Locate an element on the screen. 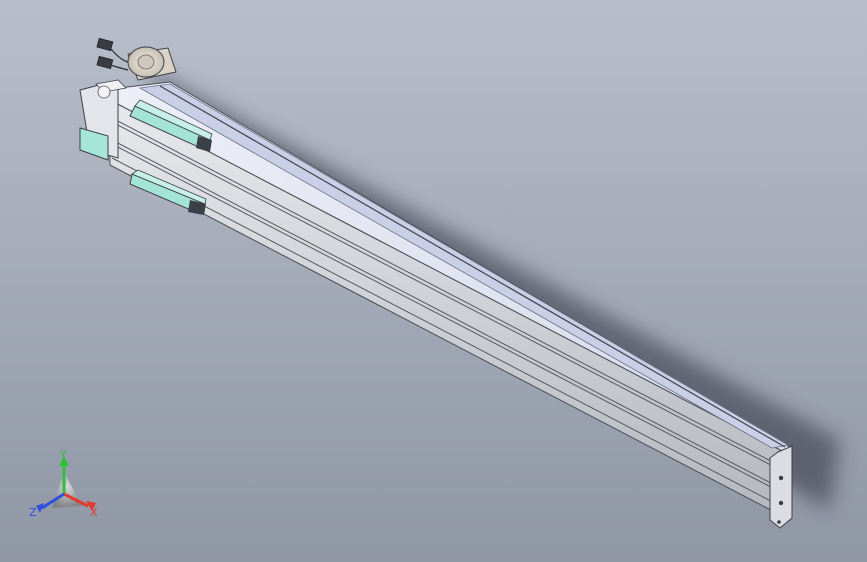 This screenshot has width=867, height=562. z-axis-label: Z is located at coordinates (33, 512).